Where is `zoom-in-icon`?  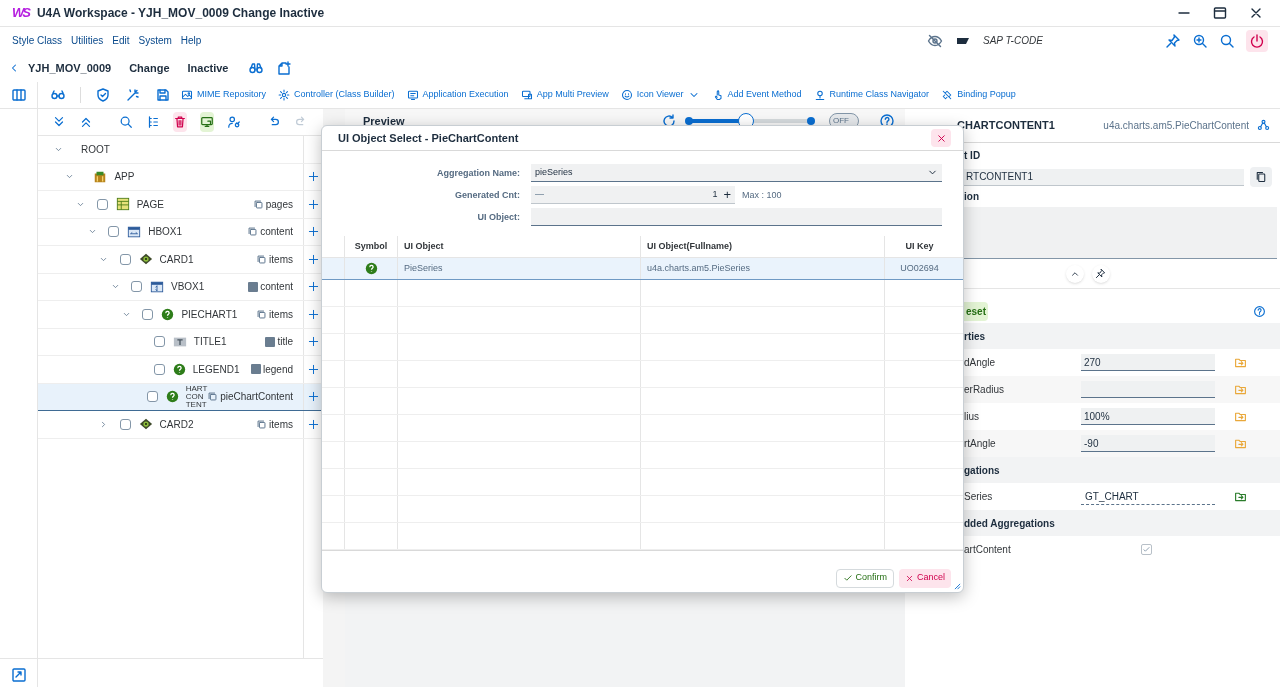 zoom-in-icon is located at coordinates (1200, 40).